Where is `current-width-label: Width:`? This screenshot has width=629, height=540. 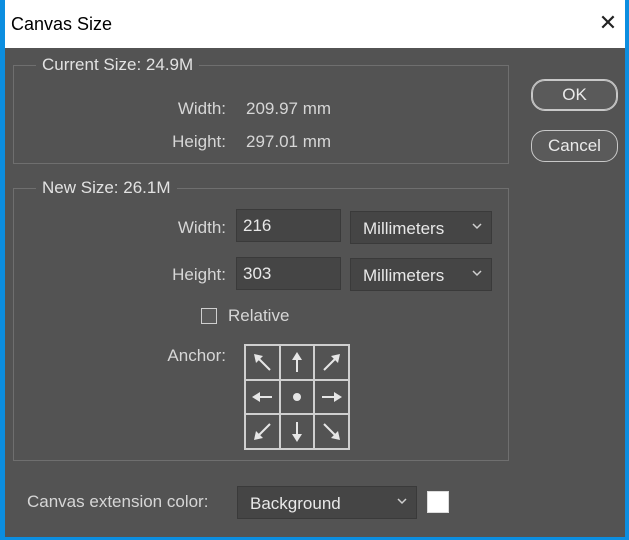
current-width-label: Width: is located at coordinates (201, 108).